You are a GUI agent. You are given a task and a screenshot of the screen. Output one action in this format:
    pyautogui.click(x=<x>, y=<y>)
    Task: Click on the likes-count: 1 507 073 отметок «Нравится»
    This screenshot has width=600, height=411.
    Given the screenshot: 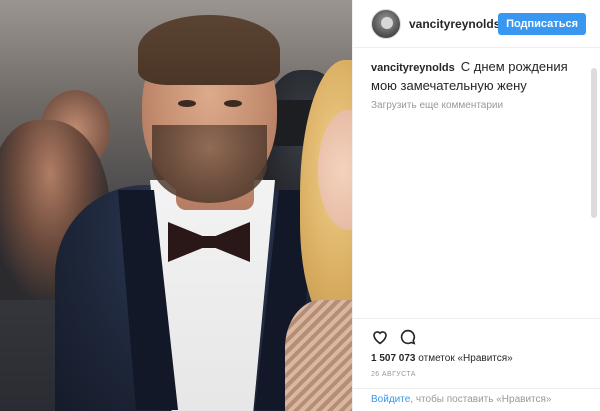 What is the action you would take?
    pyautogui.click(x=442, y=358)
    